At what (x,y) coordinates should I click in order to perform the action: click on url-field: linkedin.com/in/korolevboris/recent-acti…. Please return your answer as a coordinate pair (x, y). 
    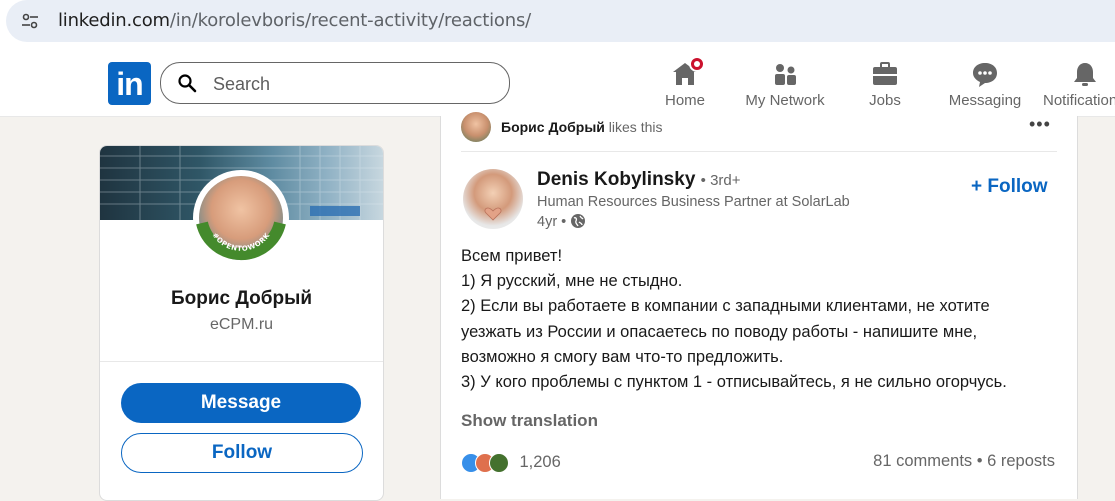
    Looking at the image, I should click on (560, 21).